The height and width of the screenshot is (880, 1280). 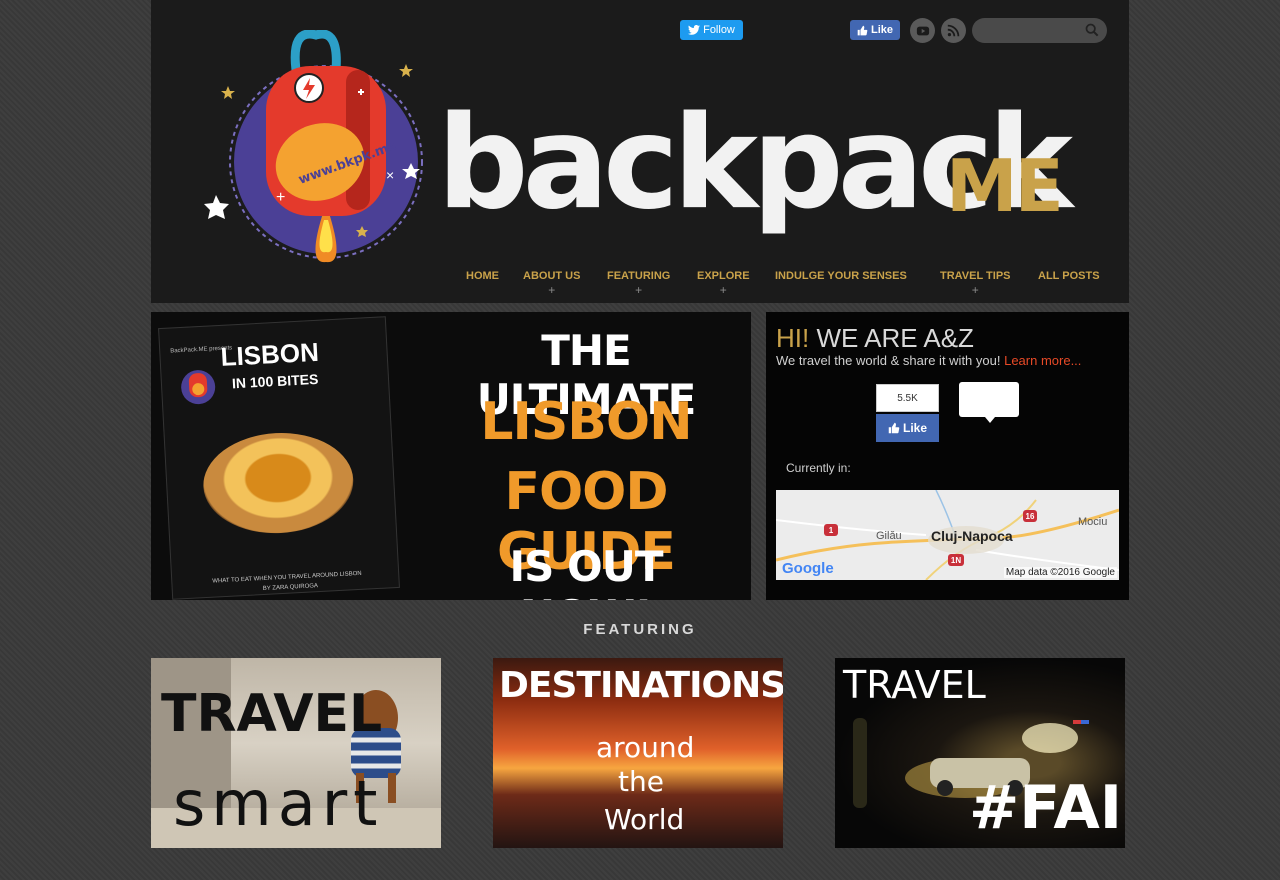 I want to click on google-logo: Google, so click(x=808, y=568).